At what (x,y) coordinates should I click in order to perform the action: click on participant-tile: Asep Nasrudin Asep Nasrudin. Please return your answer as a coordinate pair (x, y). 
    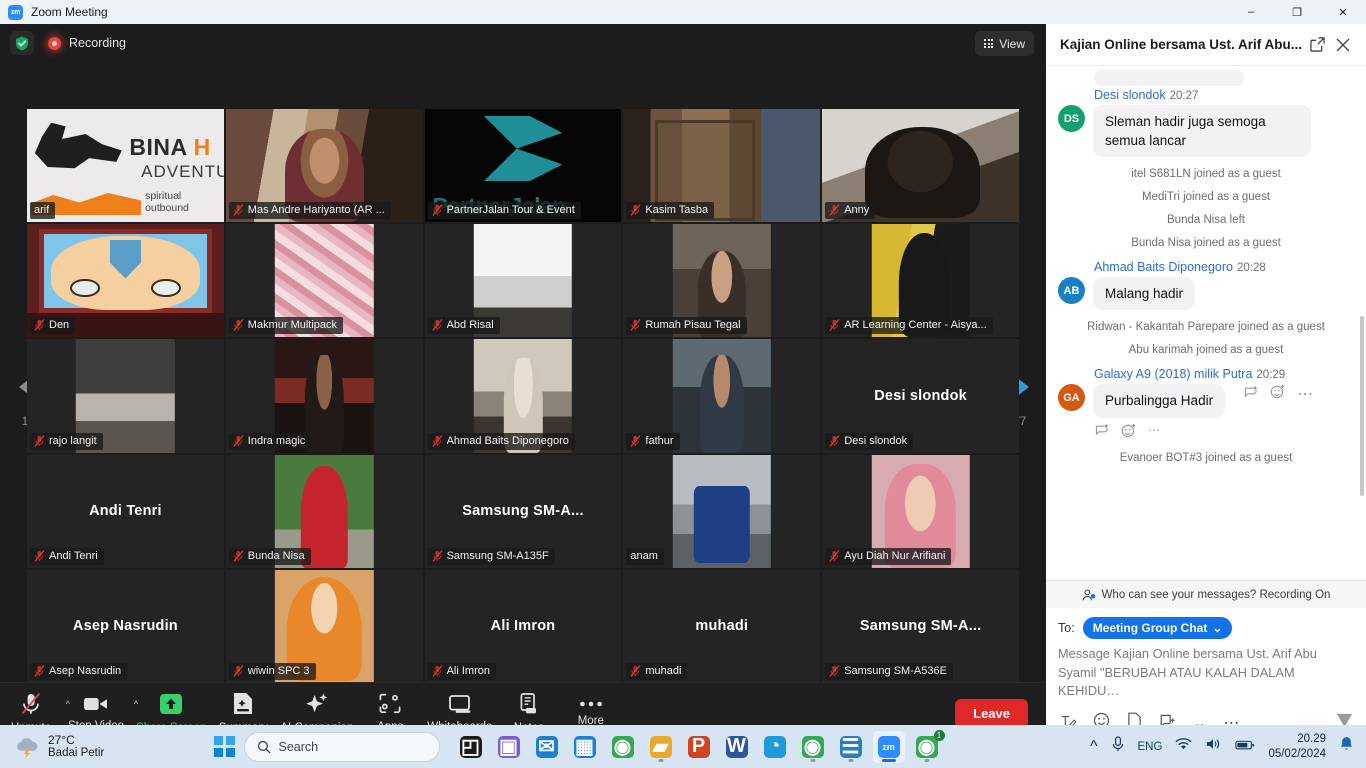
    Looking at the image, I should click on (125, 626).